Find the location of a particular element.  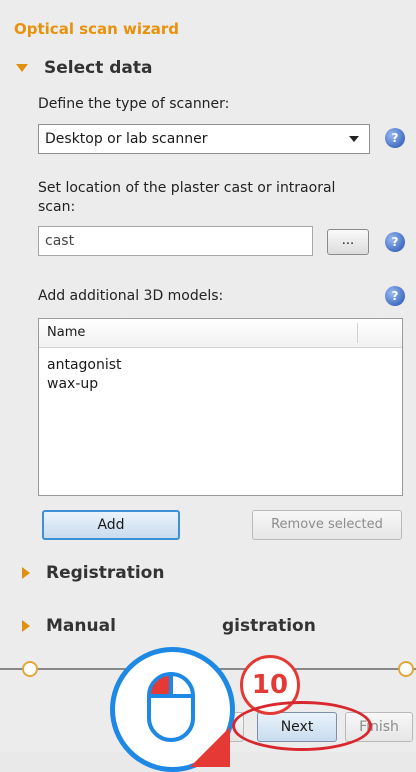

mouse-click-callout is located at coordinates (172, 709).